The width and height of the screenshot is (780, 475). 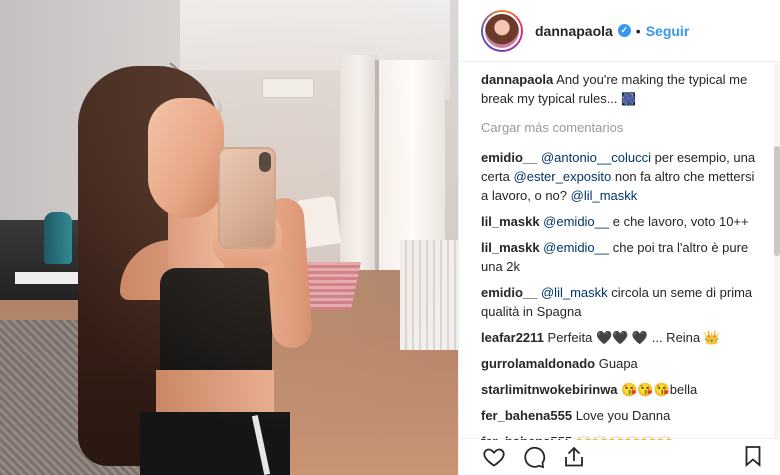 What do you see at coordinates (668, 31) in the screenshot?
I see `follow-button: Seguir` at bounding box center [668, 31].